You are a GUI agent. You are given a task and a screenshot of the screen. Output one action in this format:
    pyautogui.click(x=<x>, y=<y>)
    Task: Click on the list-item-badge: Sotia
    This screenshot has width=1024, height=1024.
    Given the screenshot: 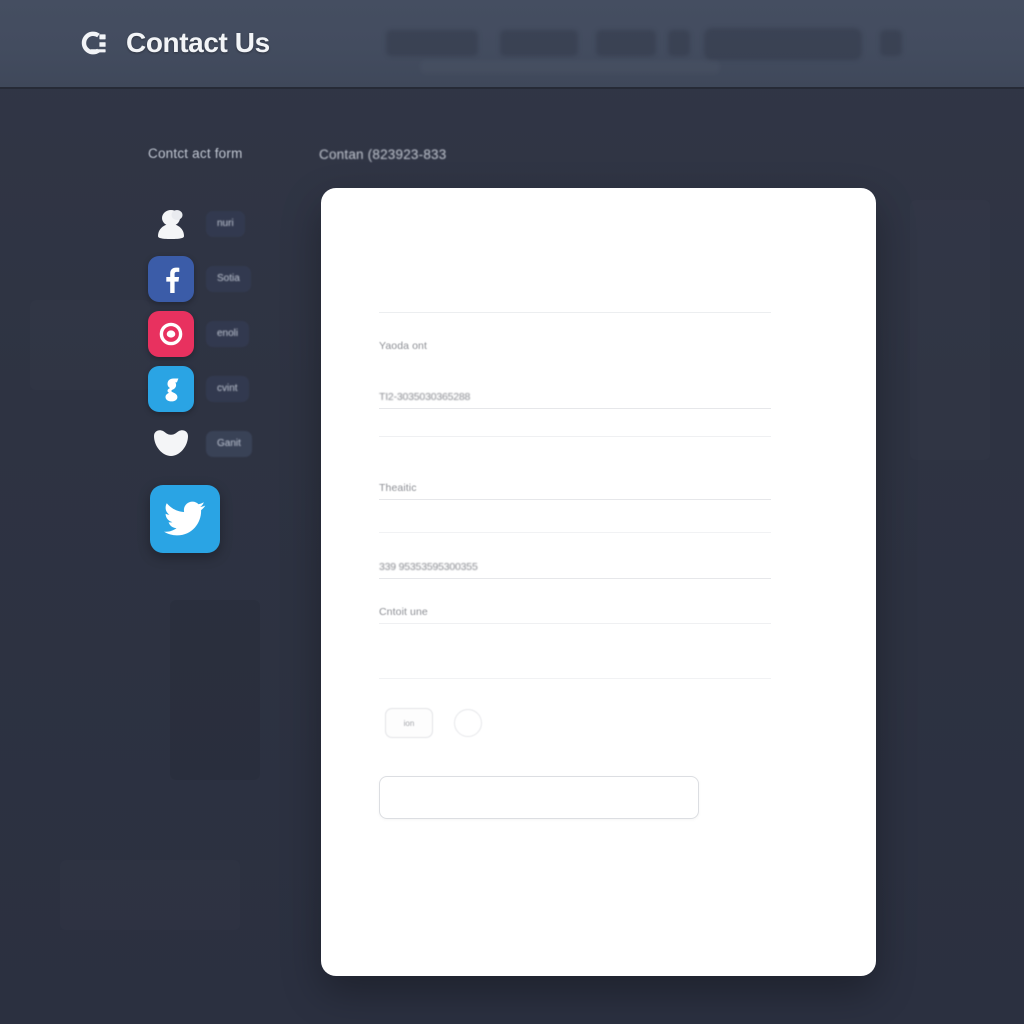 What is the action you would take?
    pyautogui.click(x=228, y=278)
    